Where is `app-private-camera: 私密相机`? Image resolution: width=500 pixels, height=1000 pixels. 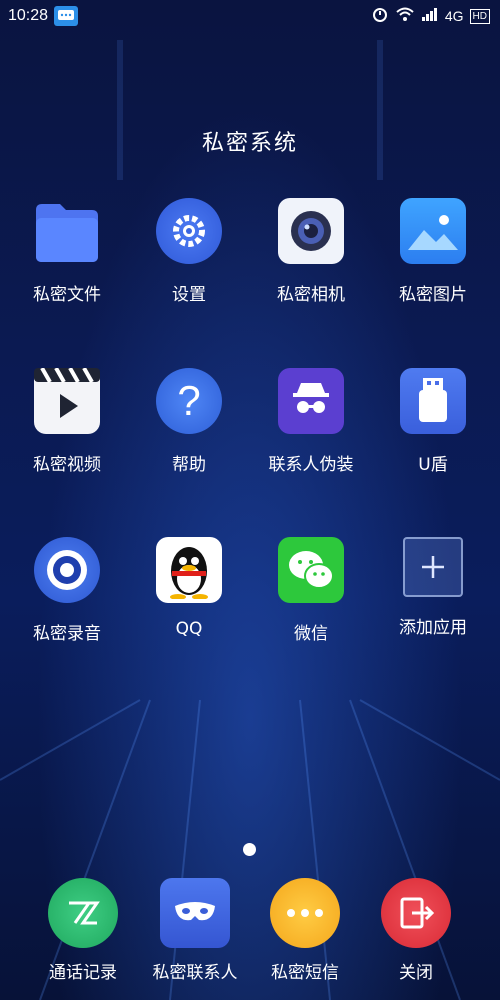 app-private-camera: 私密相机 is located at coordinates (311, 251).